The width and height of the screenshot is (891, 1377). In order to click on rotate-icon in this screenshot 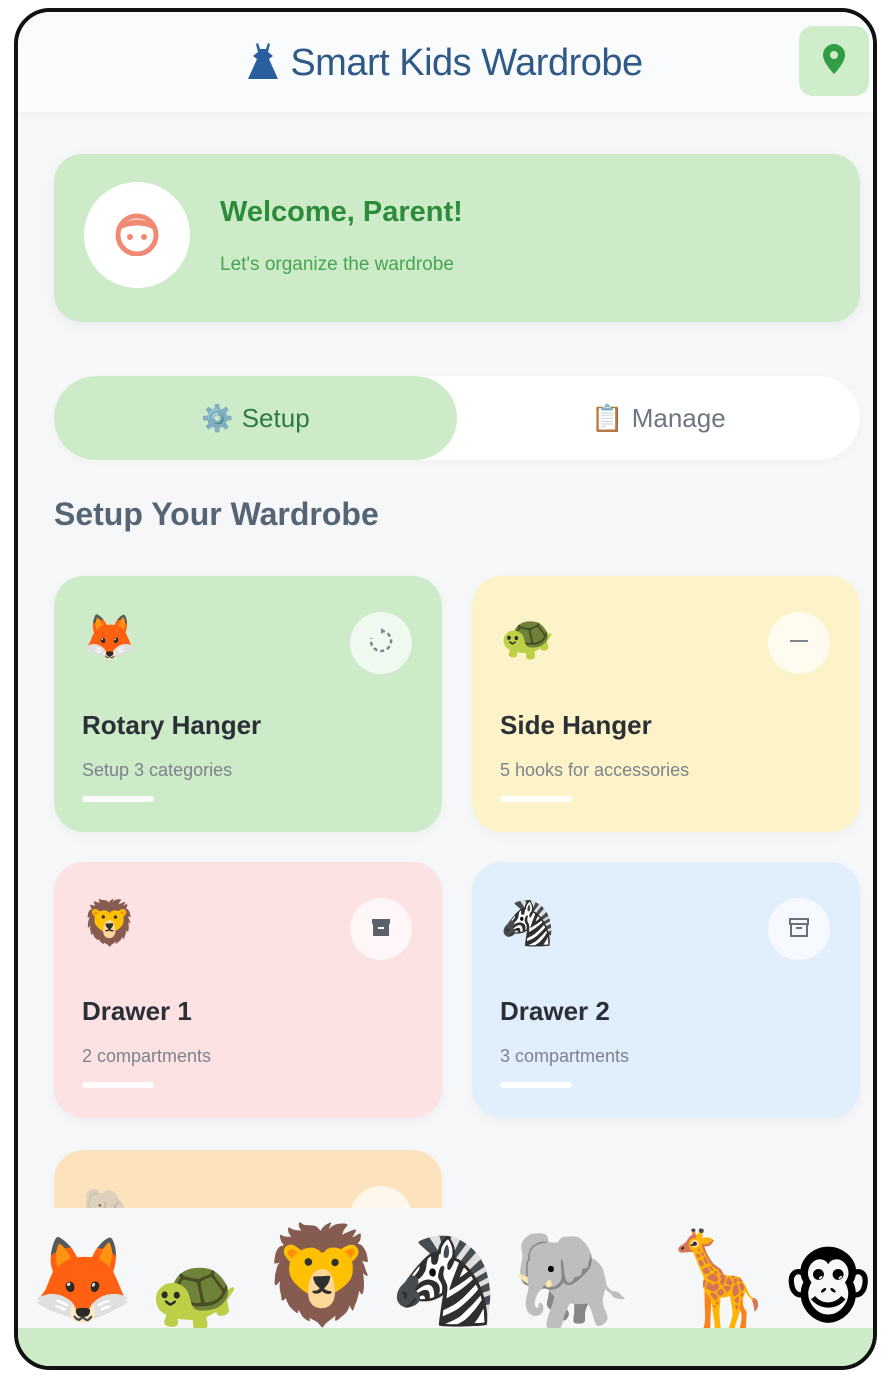, I will do `click(381, 643)`.